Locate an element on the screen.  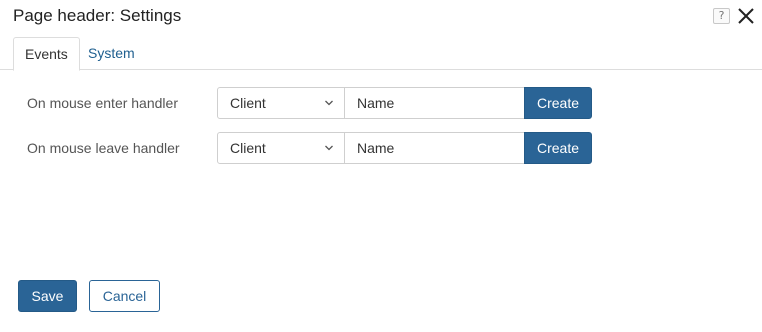
cancel-button: Cancel is located at coordinates (124, 296).